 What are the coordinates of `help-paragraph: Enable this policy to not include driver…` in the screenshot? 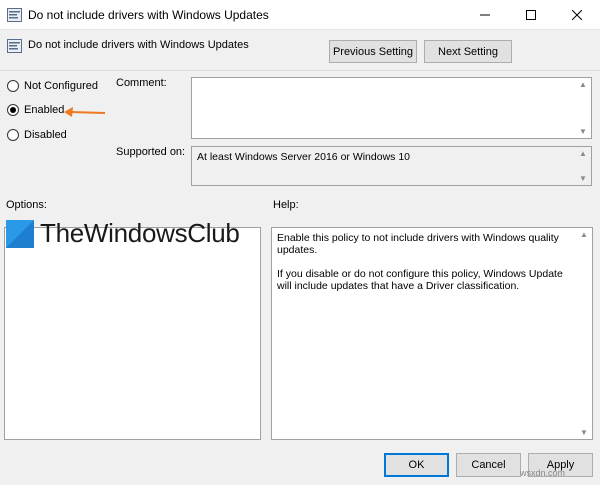 It's located at (418, 244).